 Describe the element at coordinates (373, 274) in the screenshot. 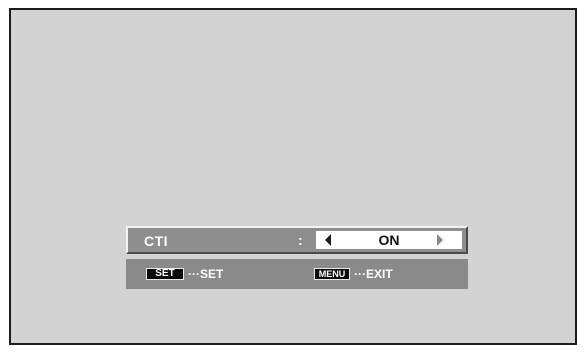

I see `exit-help-text: ···EXIT` at that location.